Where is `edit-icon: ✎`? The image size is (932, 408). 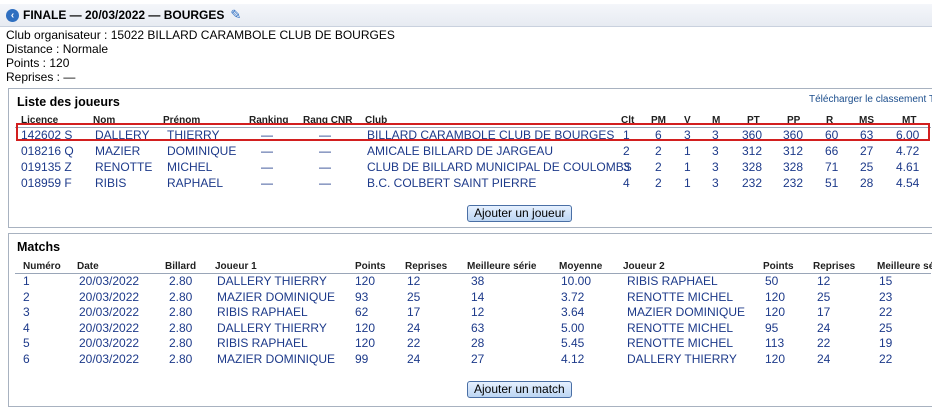 edit-icon: ✎ is located at coordinates (235, 15).